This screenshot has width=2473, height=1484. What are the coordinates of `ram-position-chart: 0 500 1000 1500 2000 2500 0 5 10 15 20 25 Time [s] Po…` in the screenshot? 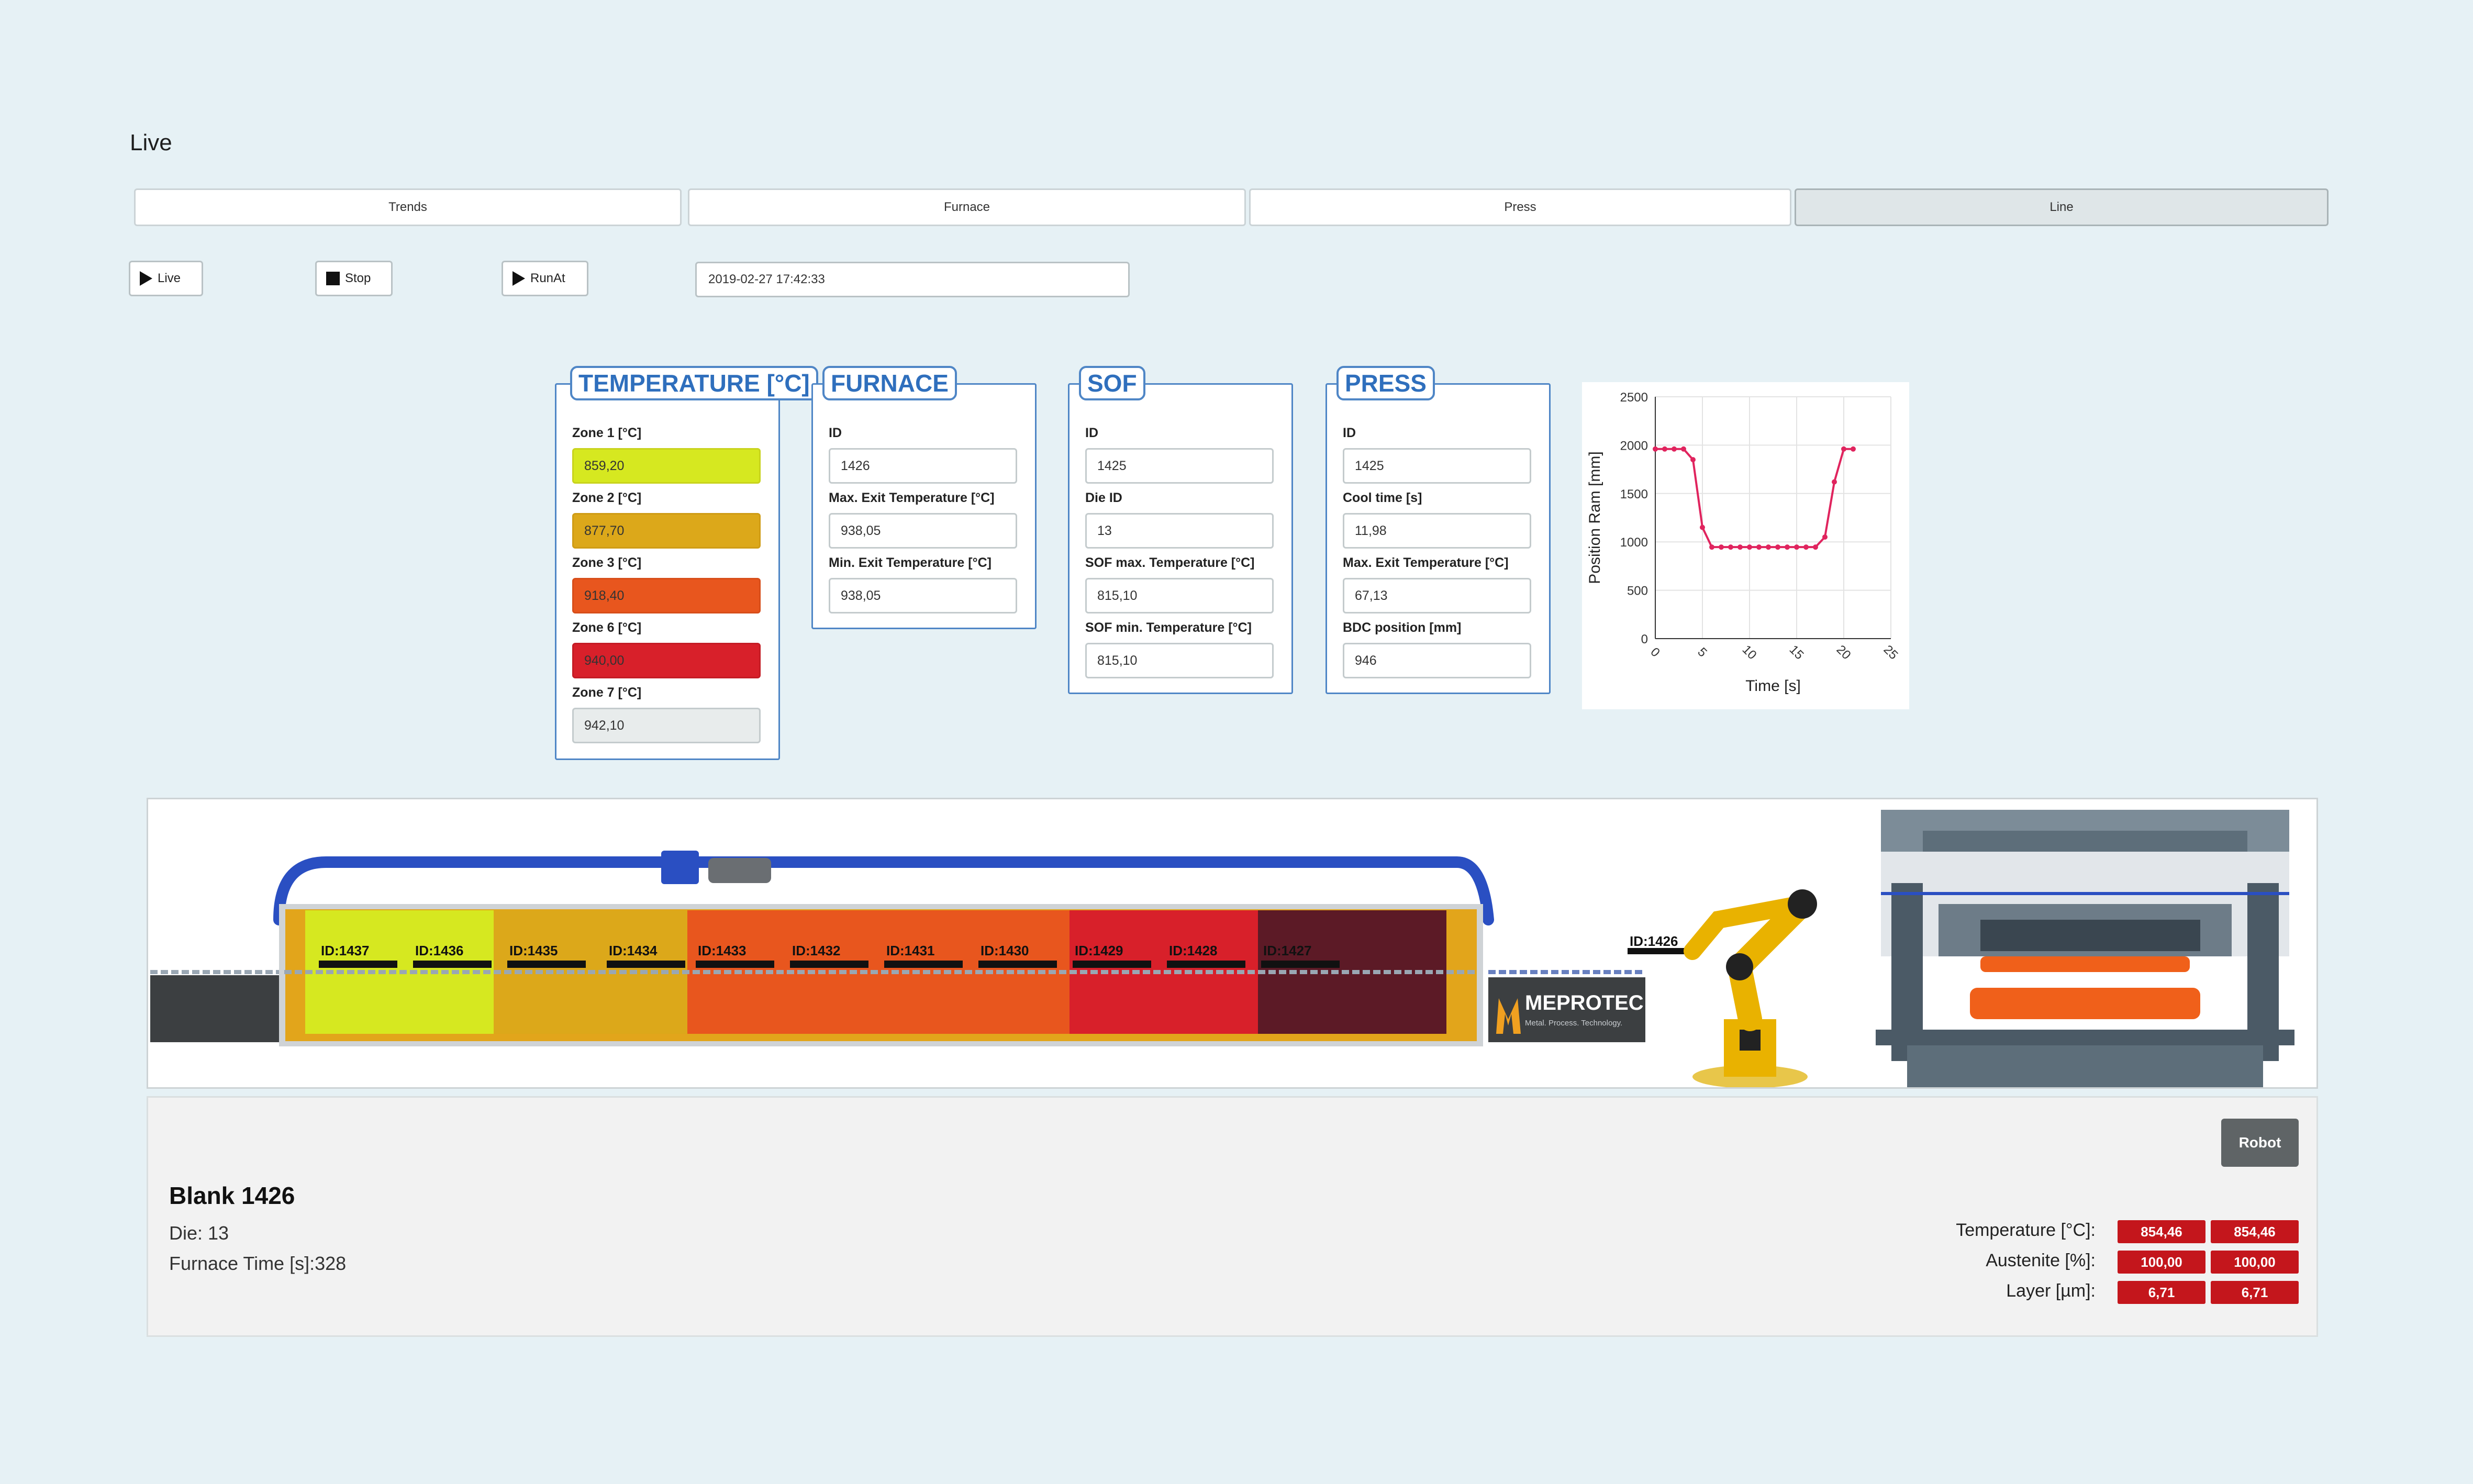 It's located at (1745, 546).